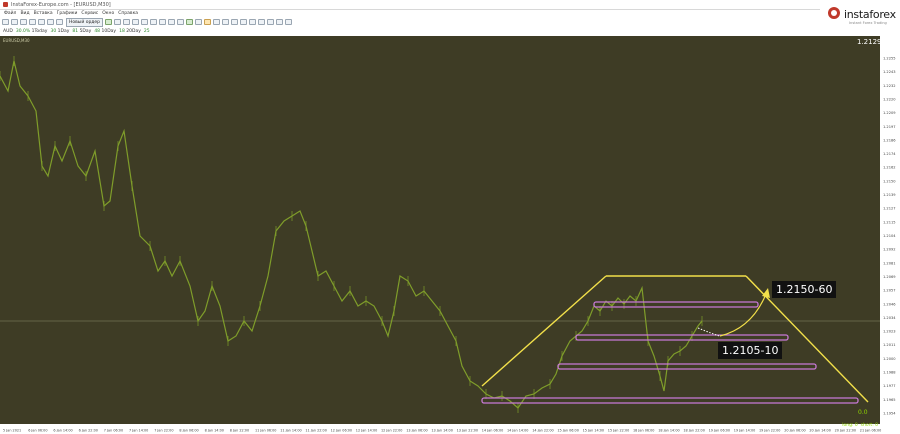 The image size is (900, 434). I want to click on vertical-line-icon, so click(235, 22).